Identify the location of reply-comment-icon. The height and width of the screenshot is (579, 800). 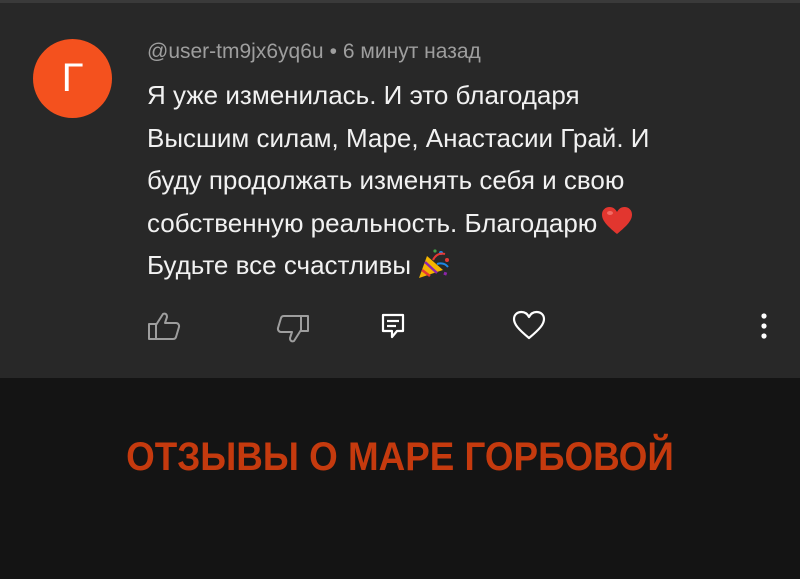
(393, 326).